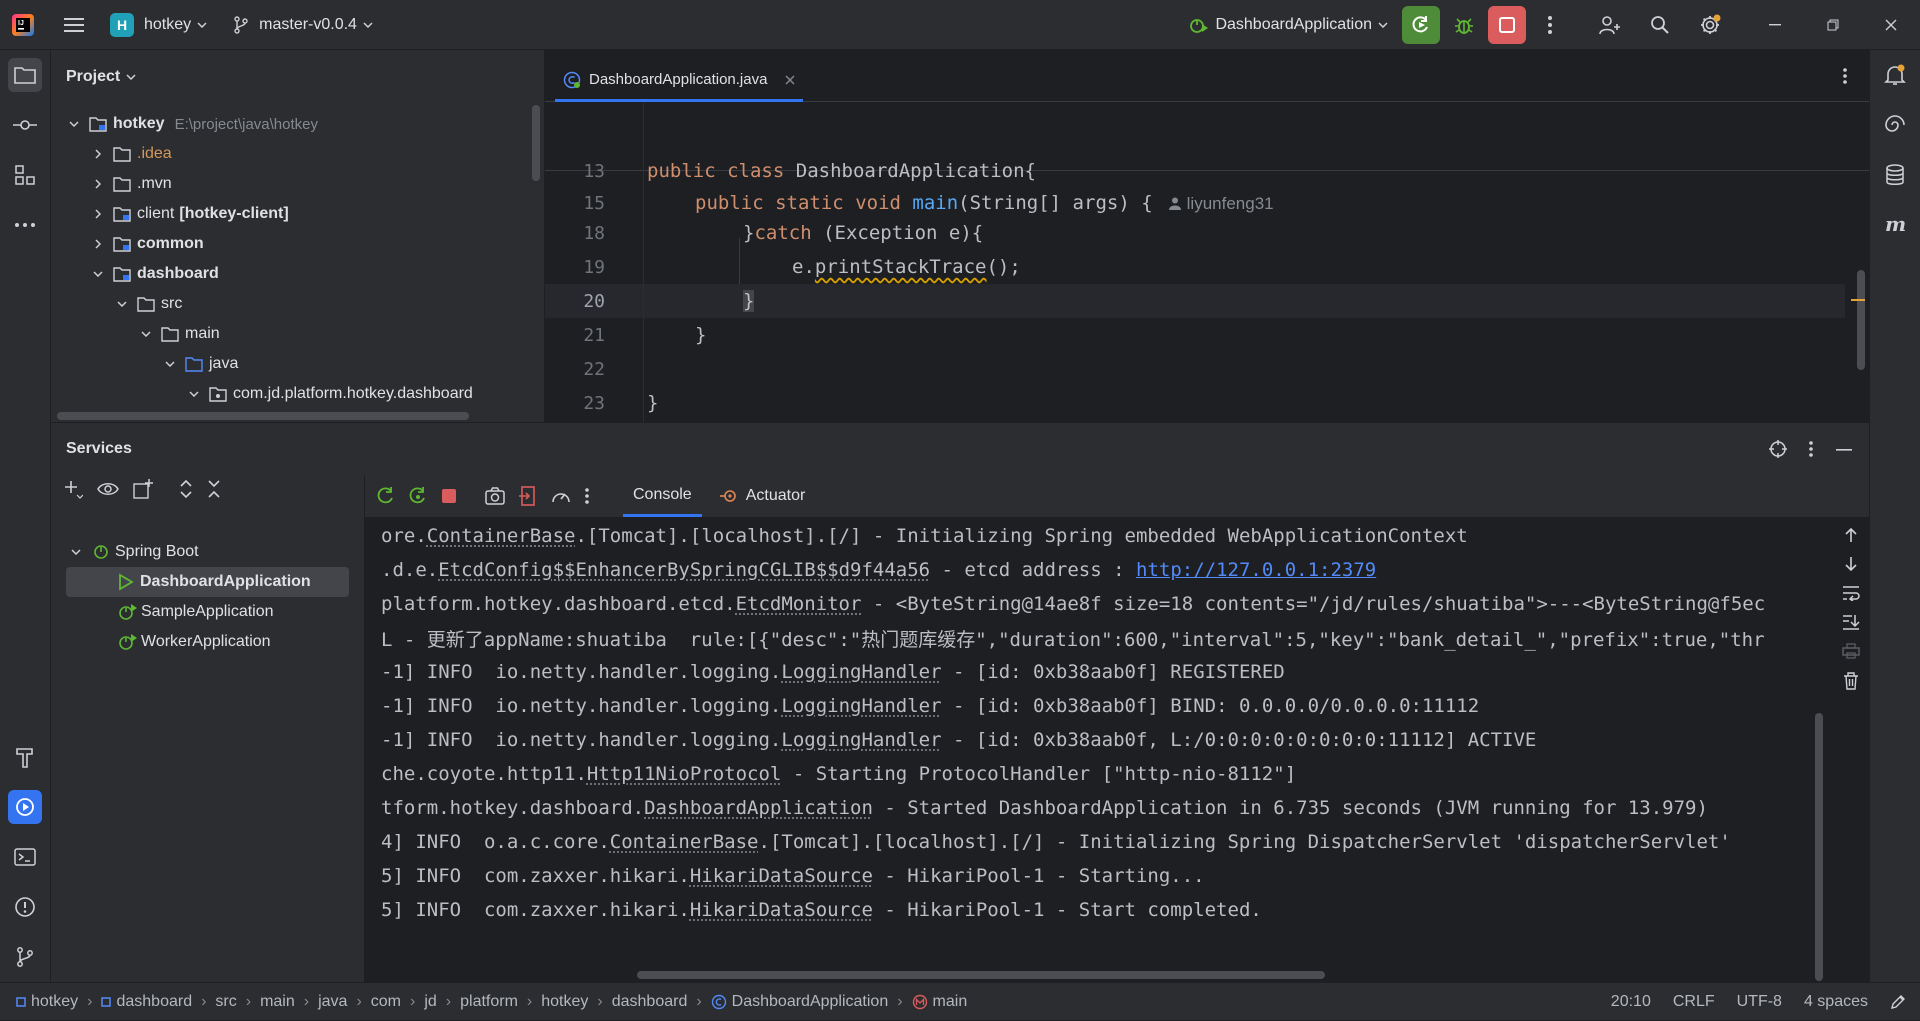 Image resolution: width=1920 pixels, height=1021 pixels. Describe the element at coordinates (1891, 25) in the screenshot. I see `close-window-button` at that location.